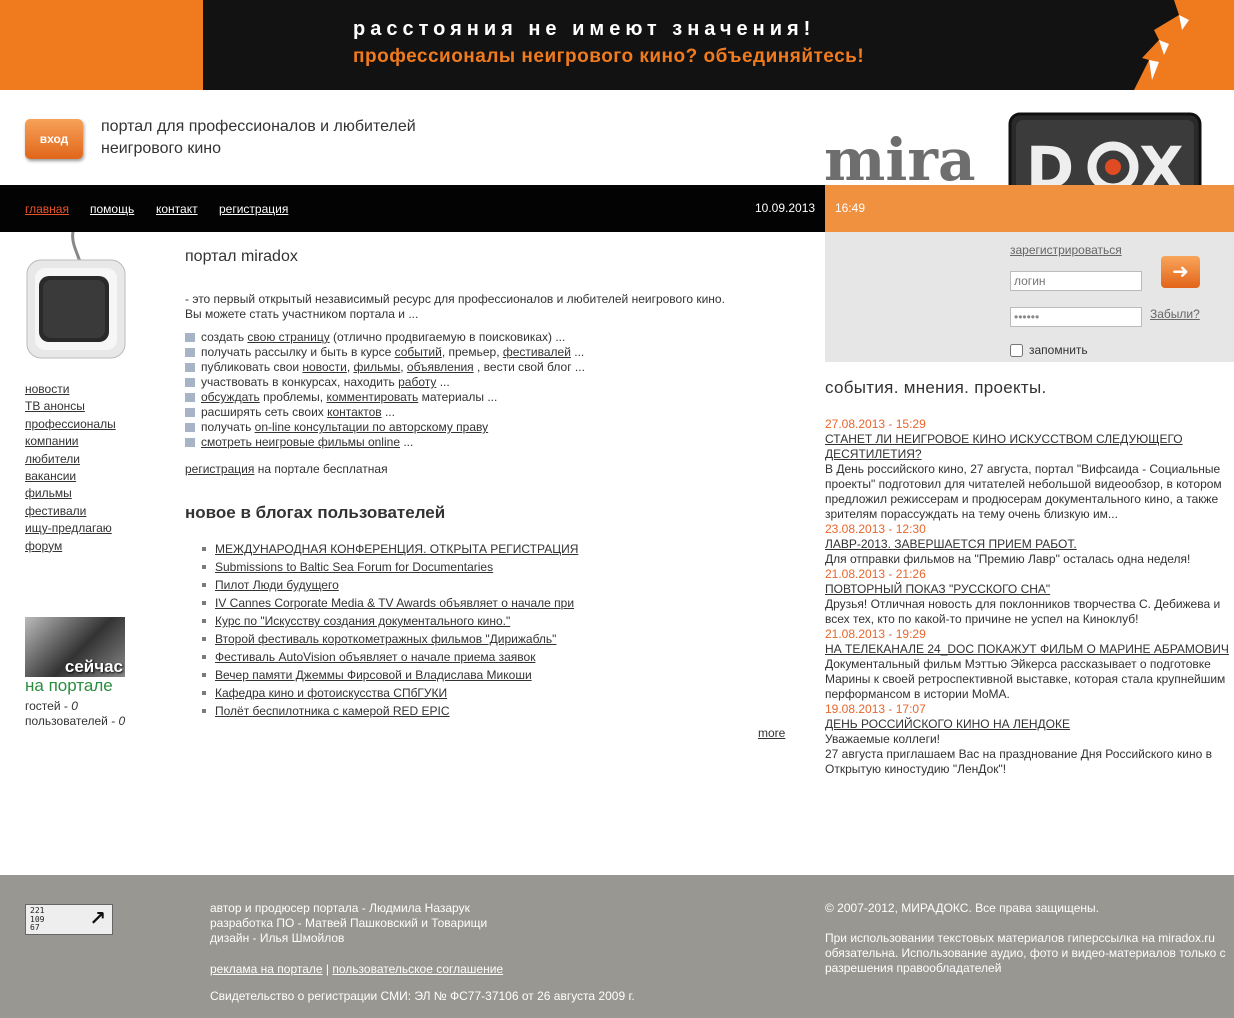 The height and width of the screenshot is (1018, 1234). What do you see at coordinates (1029, 589) in the screenshot?
I see `event-title: Повторный показ "Русского сна"` at bounding box center [1029, 589].